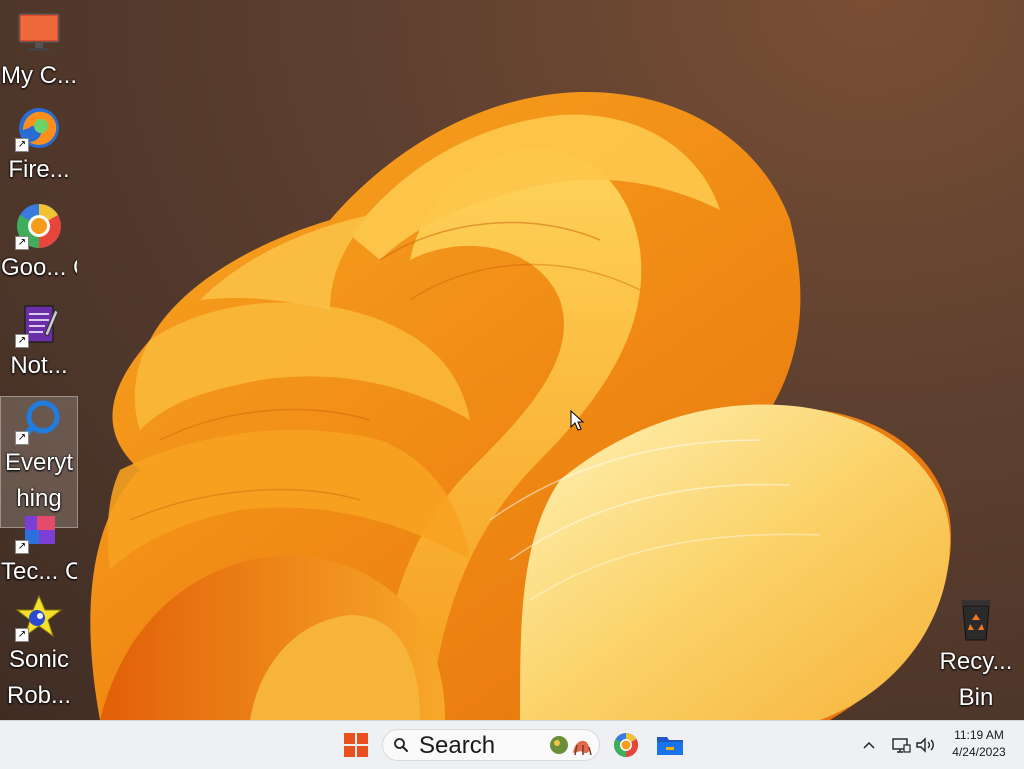 This screenshot has height=769, width=1024. Describe the element at coordinates (979, 744) in the screenshot. I see `taskbar-clock: 11:19 AM 4/24/2023` at that location.